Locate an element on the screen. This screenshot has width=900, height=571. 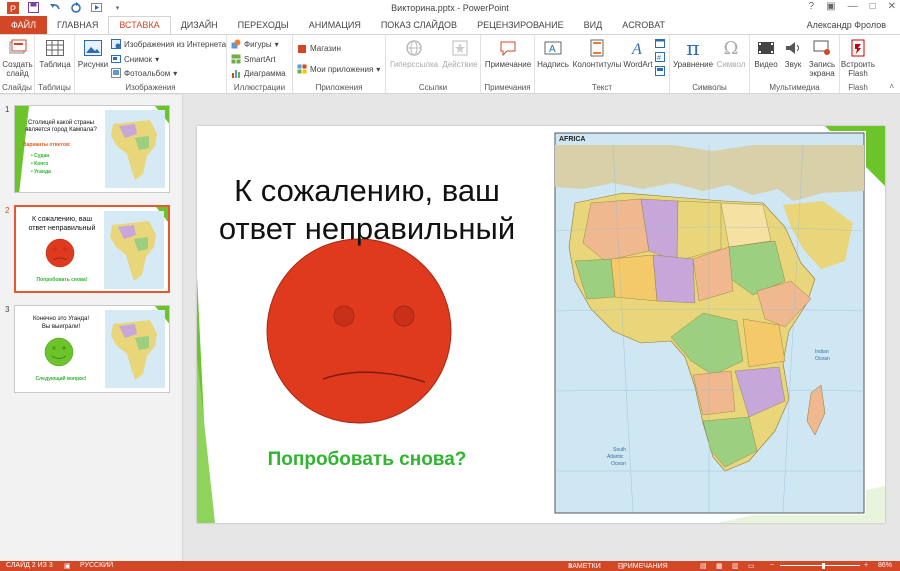
slide-title-line: ответ неправильный is located at coordinates (367, 228).